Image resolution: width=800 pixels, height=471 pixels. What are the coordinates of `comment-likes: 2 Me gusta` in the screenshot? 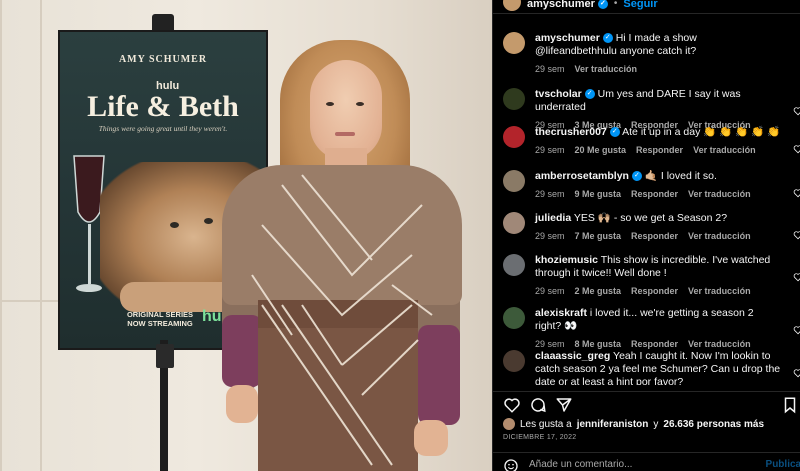 It's located at (598, 291).